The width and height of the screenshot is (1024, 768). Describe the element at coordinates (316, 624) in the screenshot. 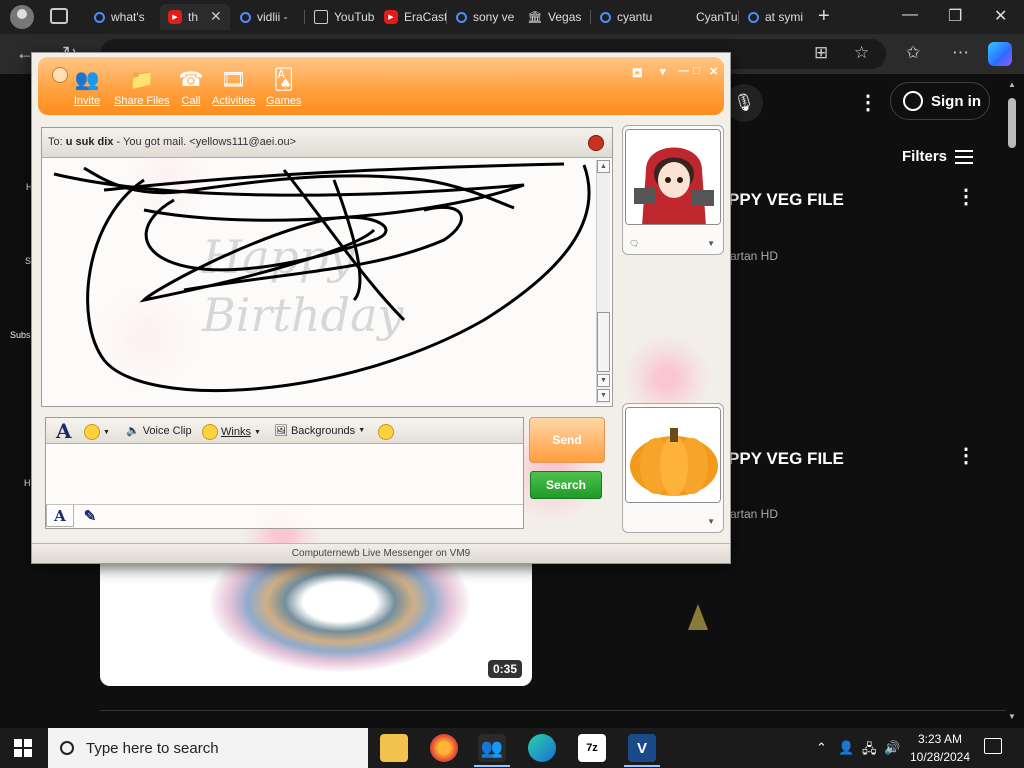

I see `video-thumbnail: 0:35` at that location.